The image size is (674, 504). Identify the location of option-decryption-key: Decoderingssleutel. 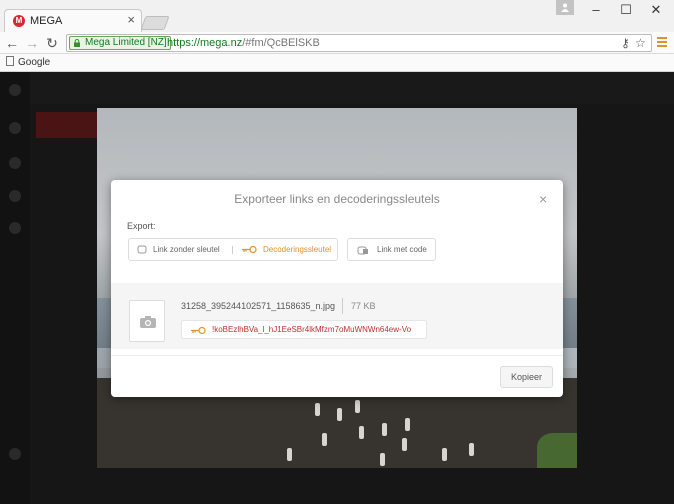
(286, 249).